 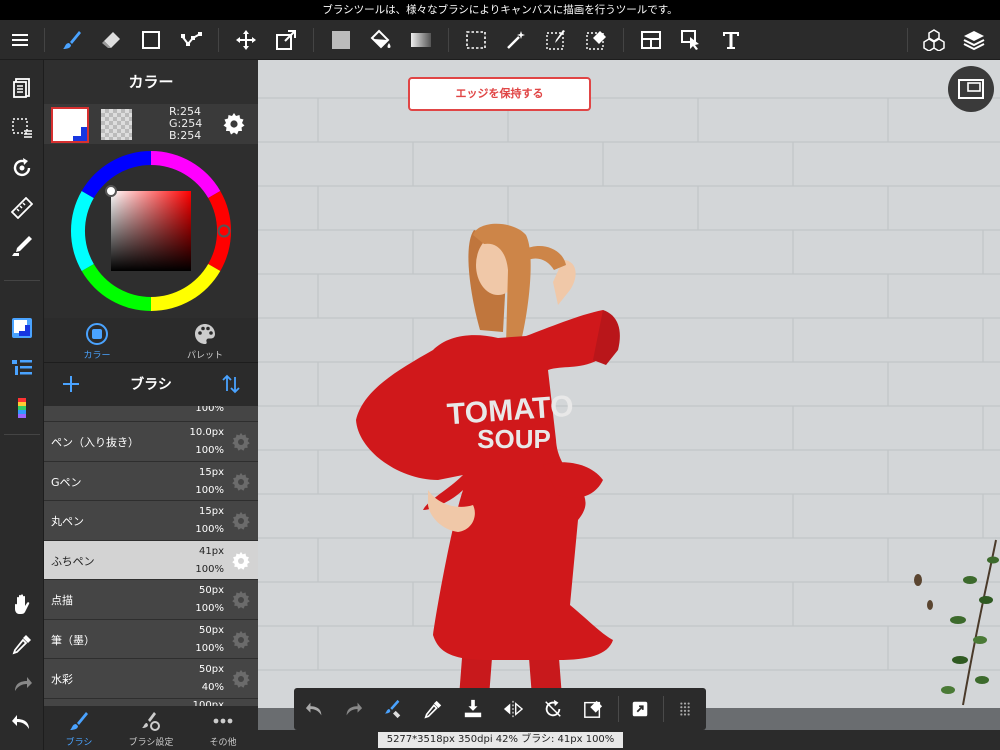 I want to click on selection-menu-icon, so click(x=22, y=128).